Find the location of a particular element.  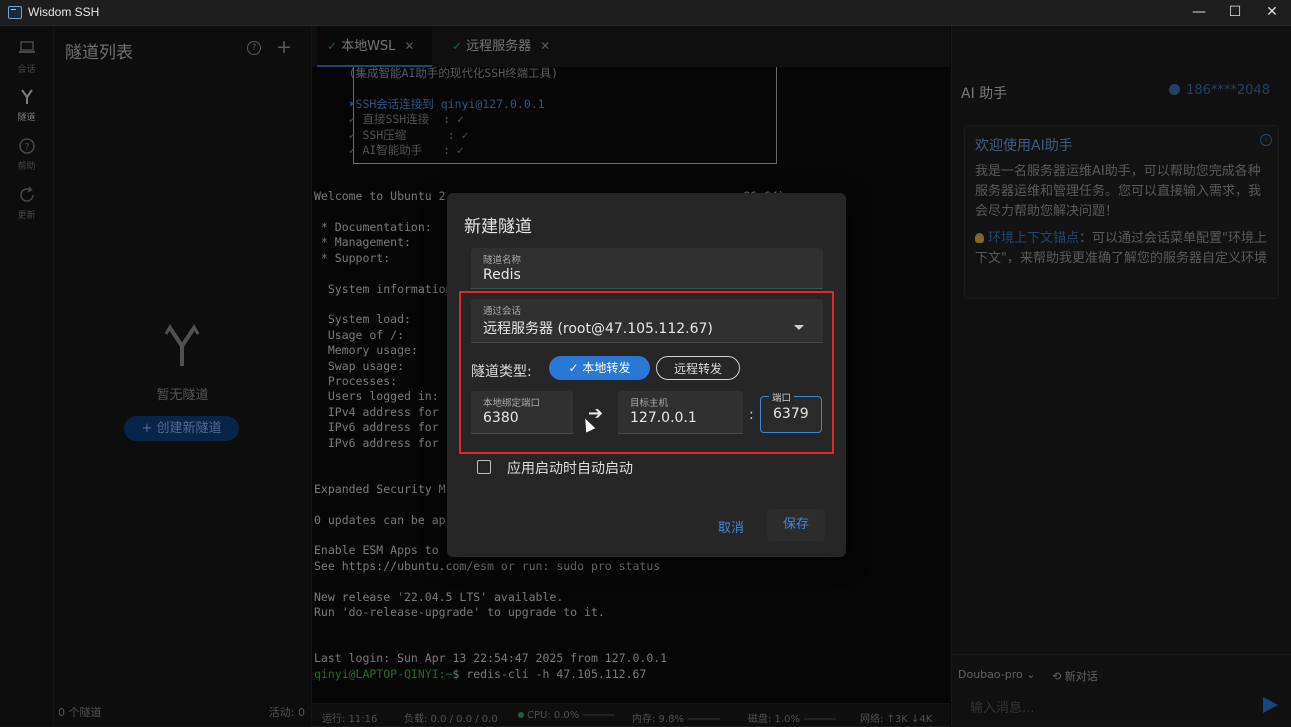

tunnel-name-field: 隧道名称 Redis is located at coordinates (647, 268).